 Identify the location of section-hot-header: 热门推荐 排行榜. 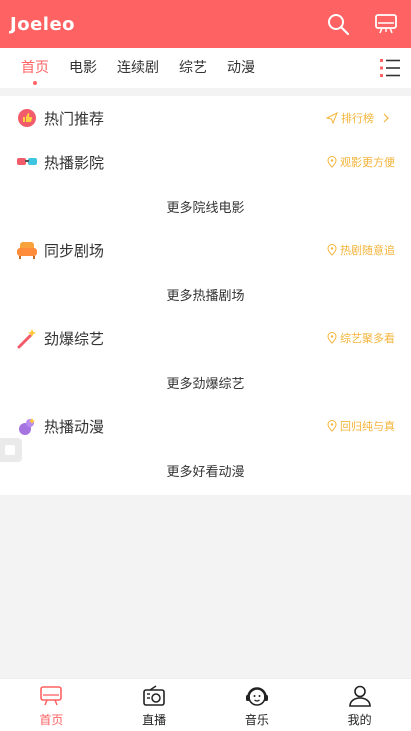
(205, 118).